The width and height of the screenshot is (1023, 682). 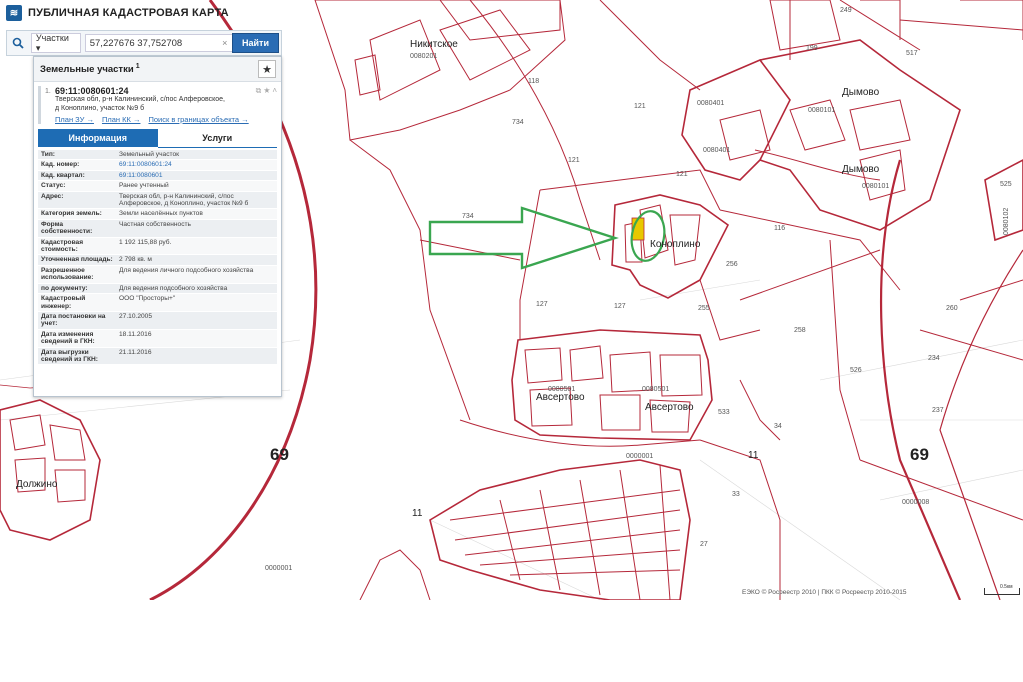 I want to click on parcel-number: 118, so click(x=533, y=81).